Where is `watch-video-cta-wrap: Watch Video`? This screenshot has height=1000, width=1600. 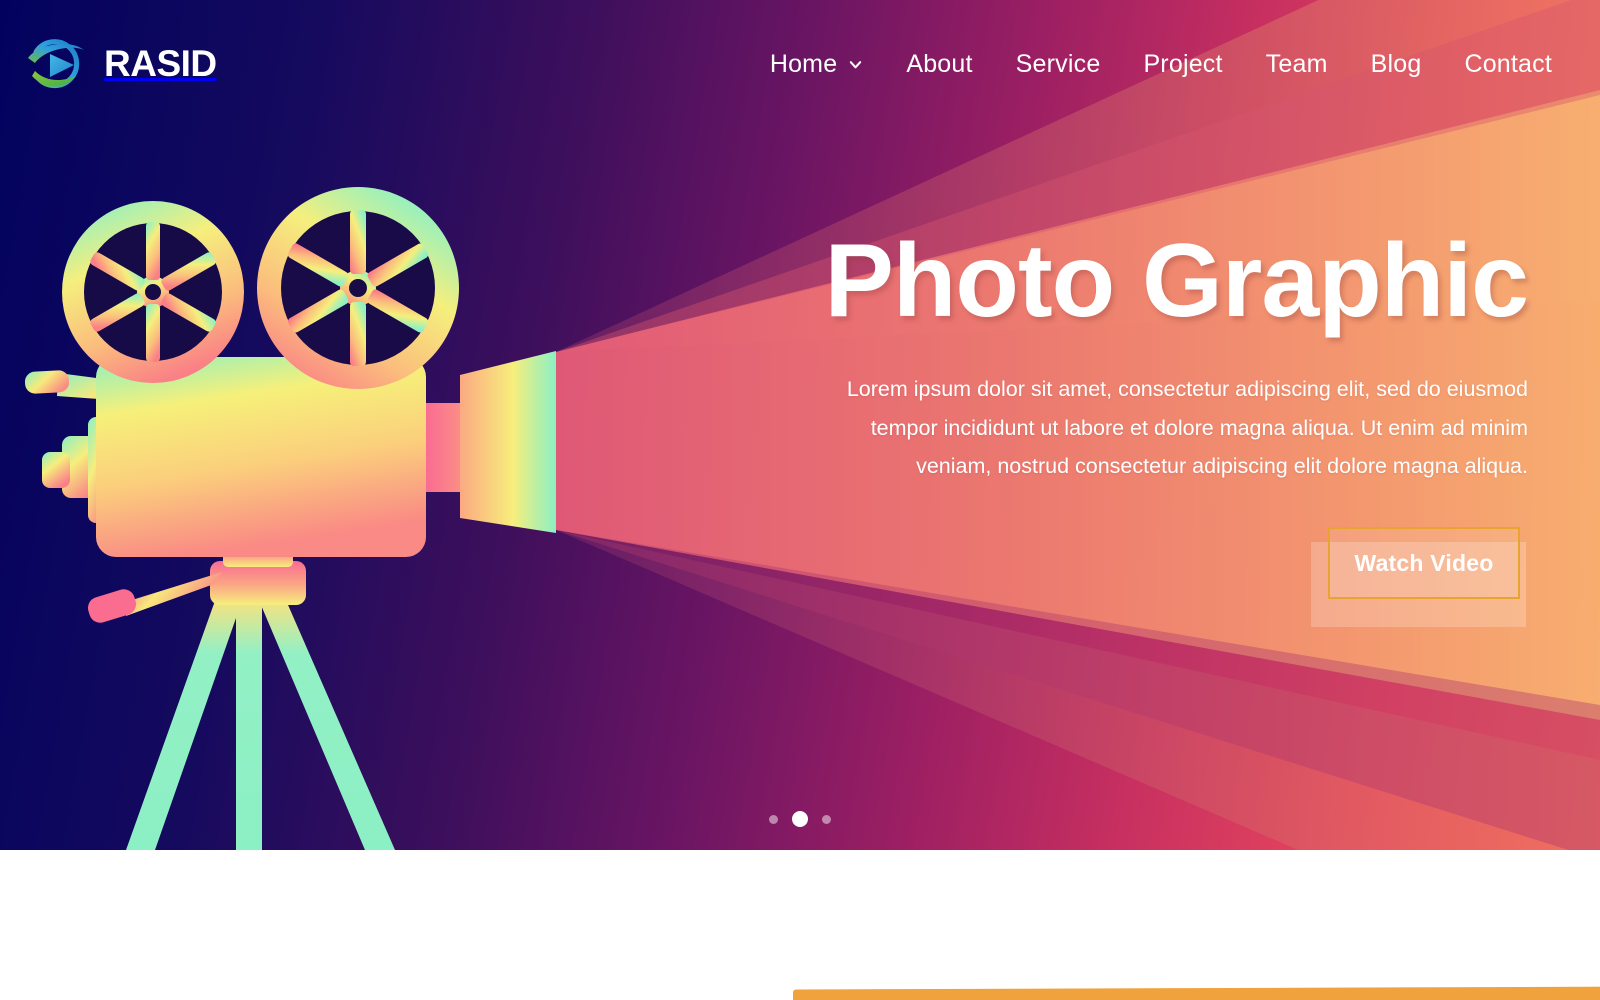 watch-video-cta-wrap: Watch Video is located at coordinates (1418, 577).